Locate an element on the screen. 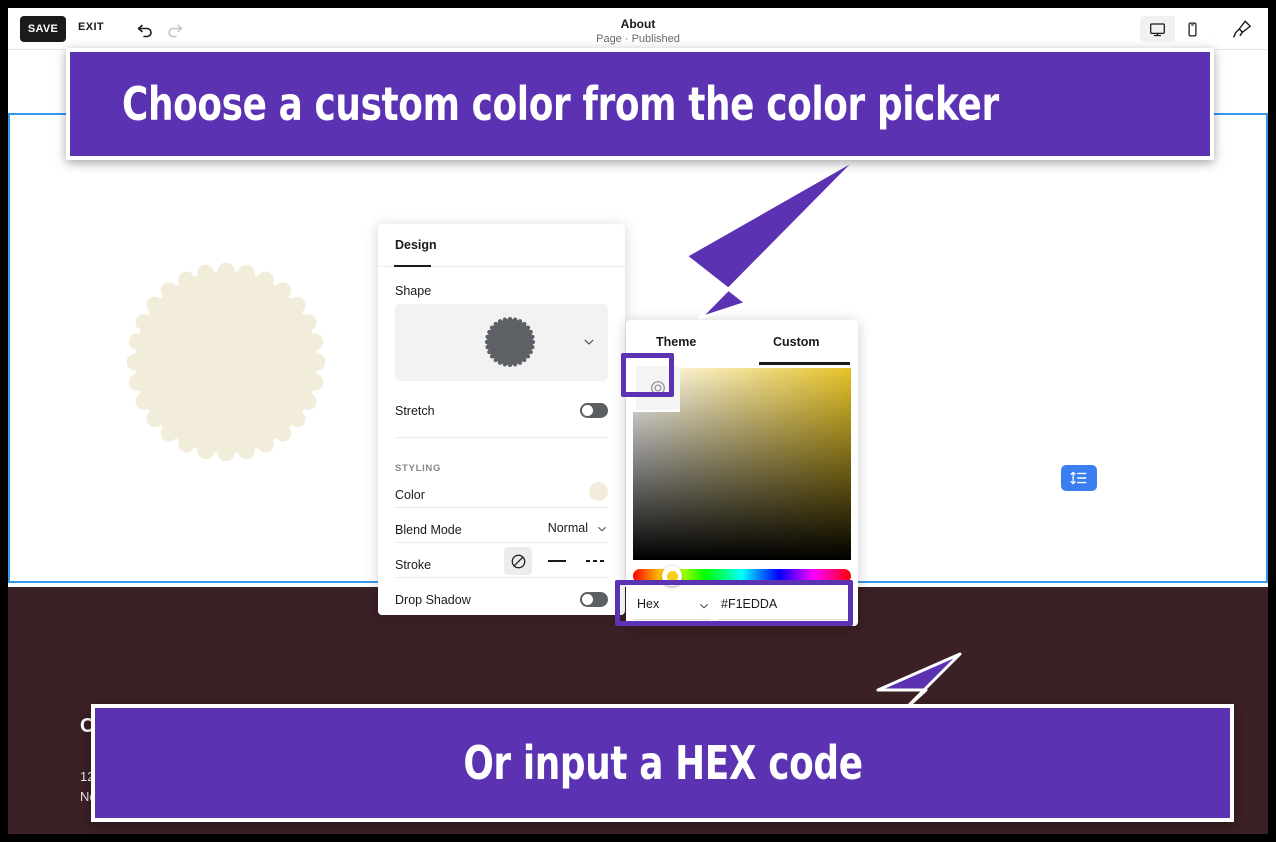  hex-input-row: Hex #F1EDDA is located at coordinates (742, 608).